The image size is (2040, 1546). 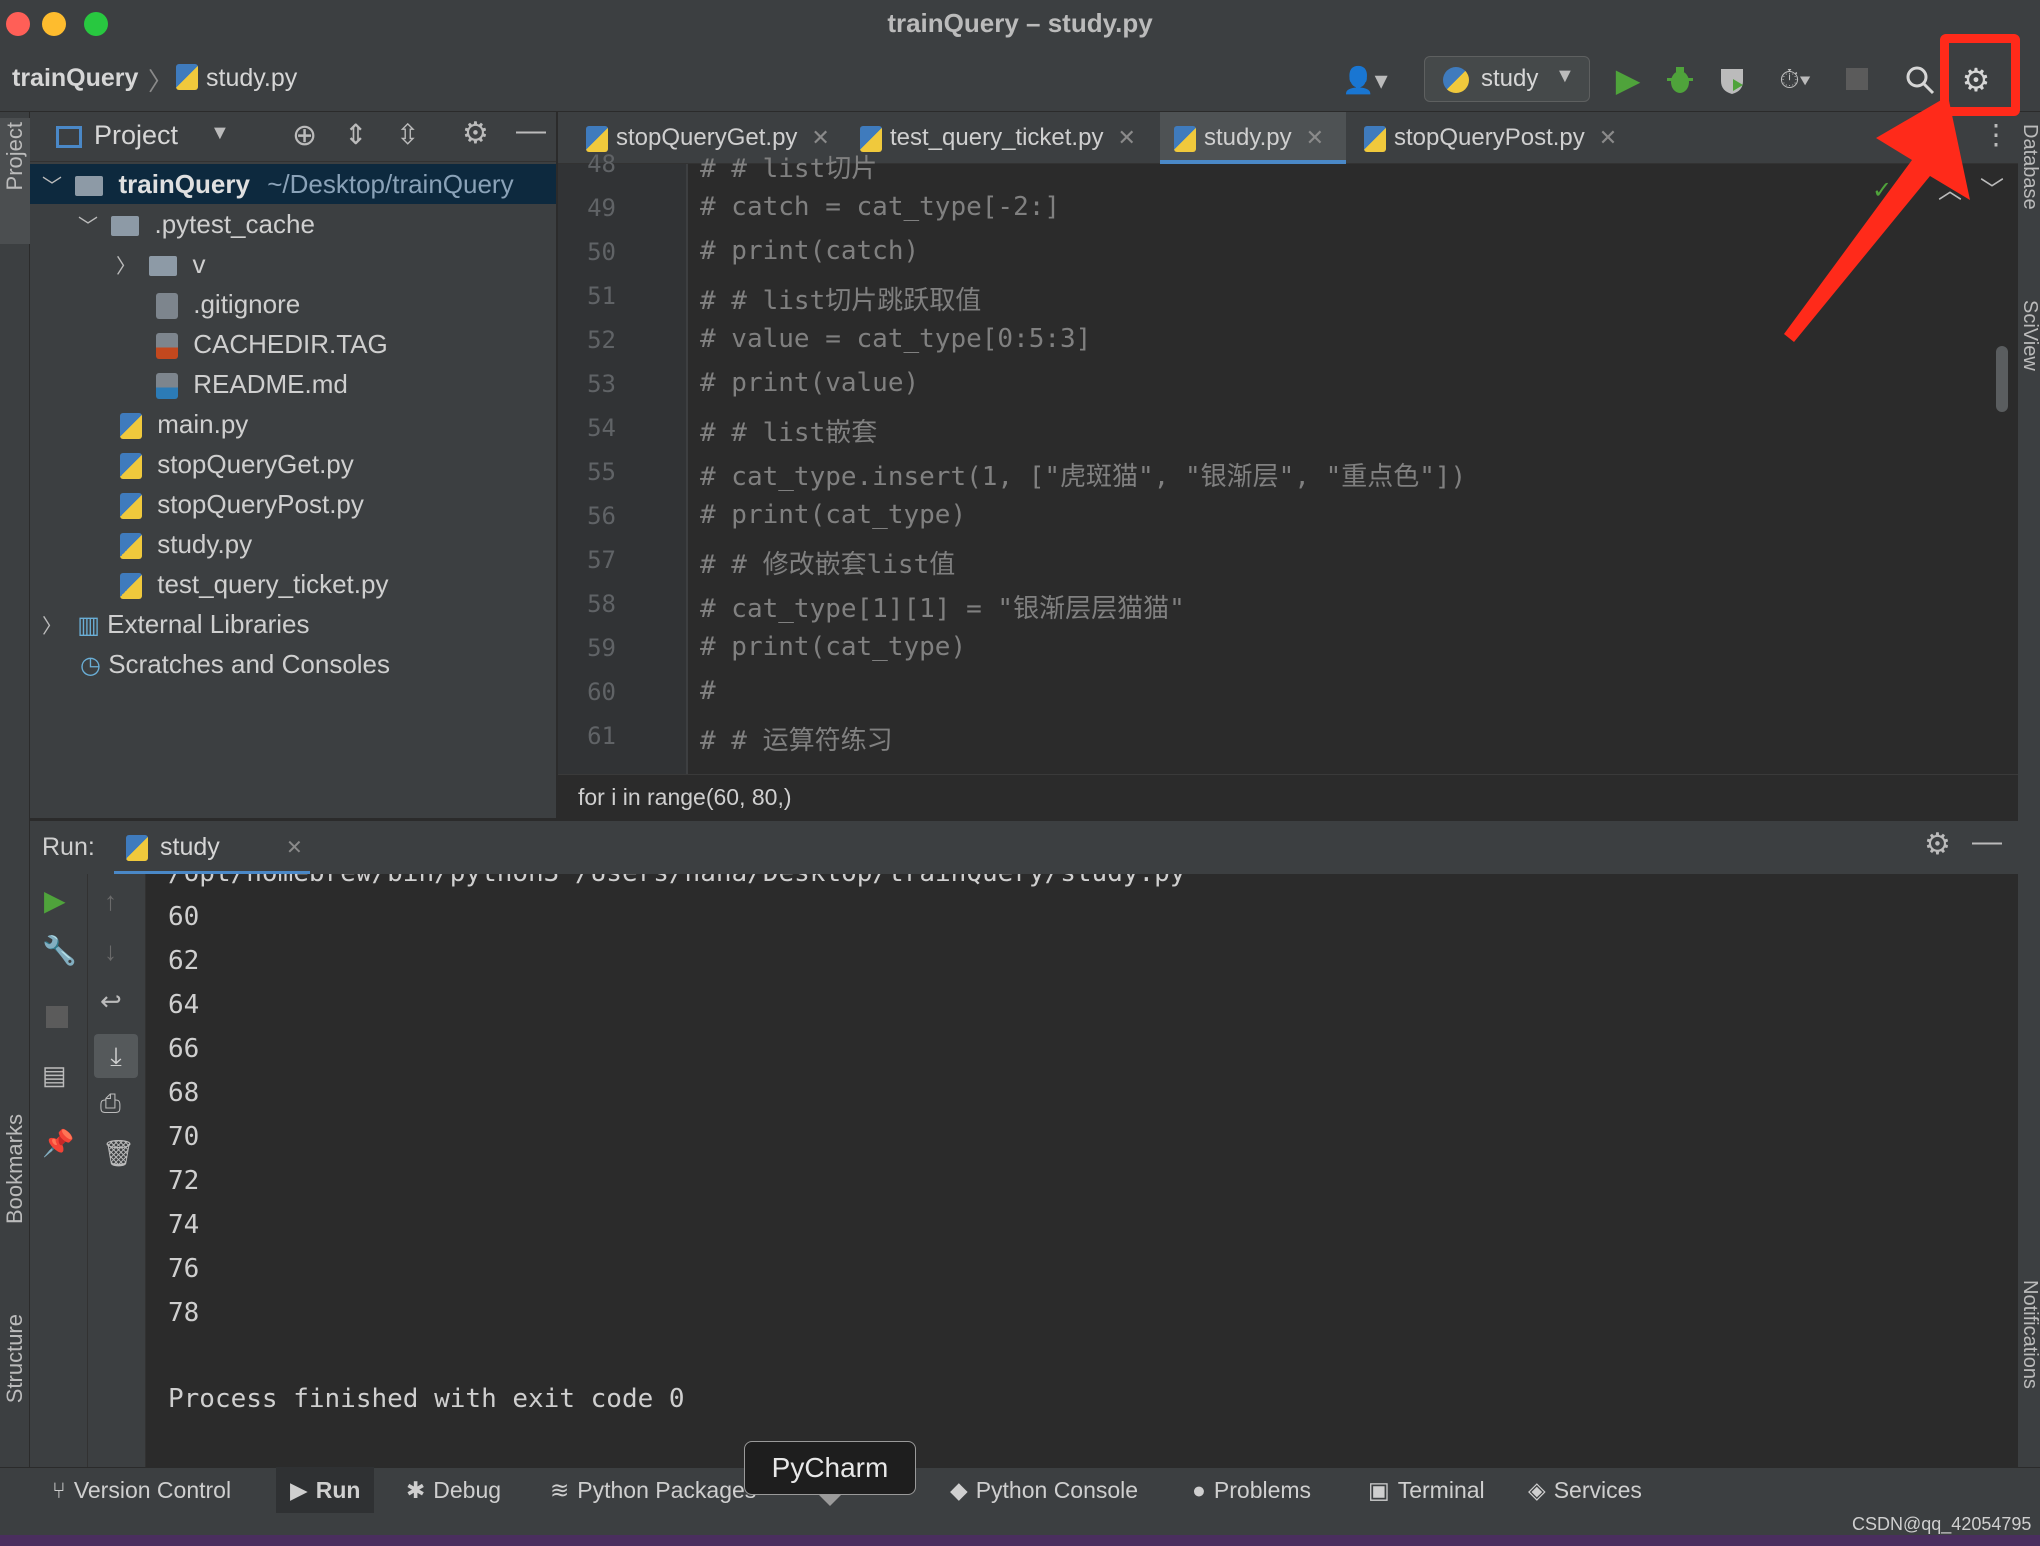 I want to click on tree-row-readme: README.md, so click(x=189, y=384).